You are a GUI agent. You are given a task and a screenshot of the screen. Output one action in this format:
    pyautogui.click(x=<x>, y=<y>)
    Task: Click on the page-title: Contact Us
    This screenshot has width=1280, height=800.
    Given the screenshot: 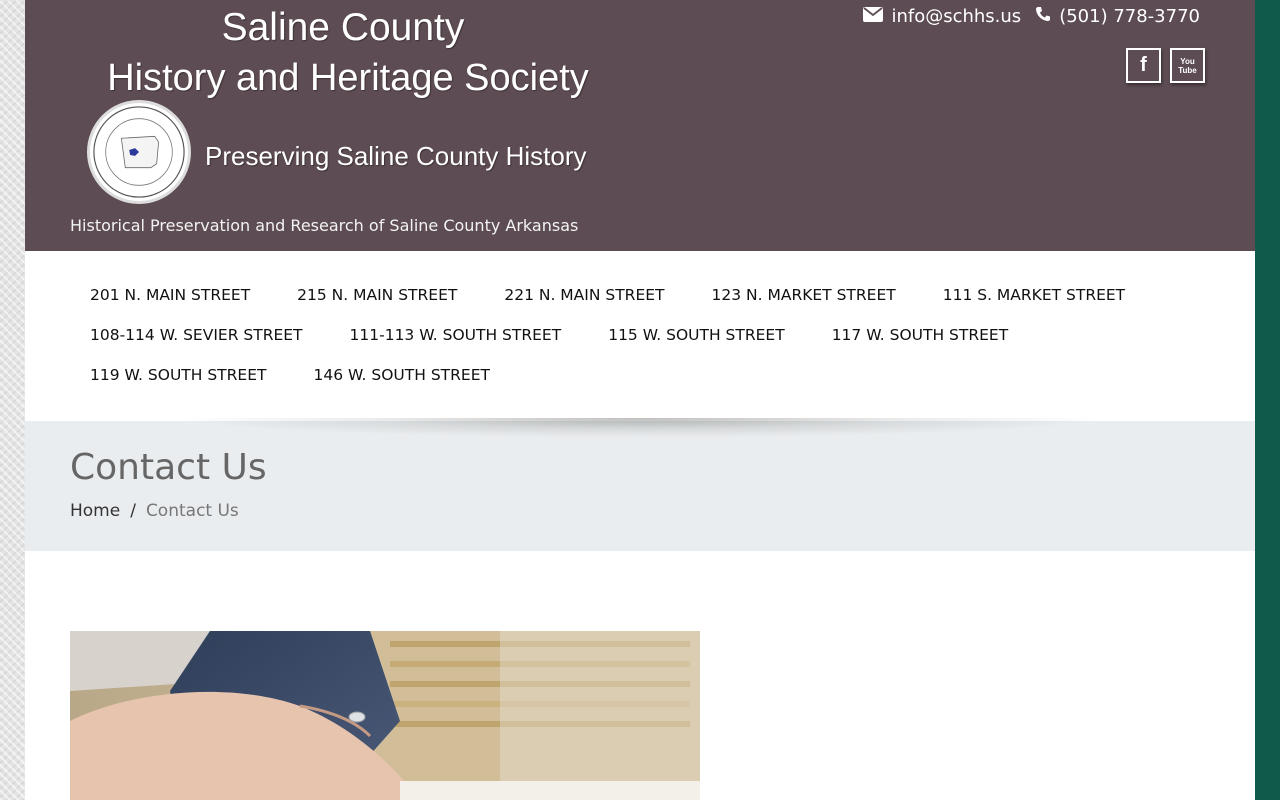 What is the action you would take?
    pyautogui.click(x=168, y=467)
    